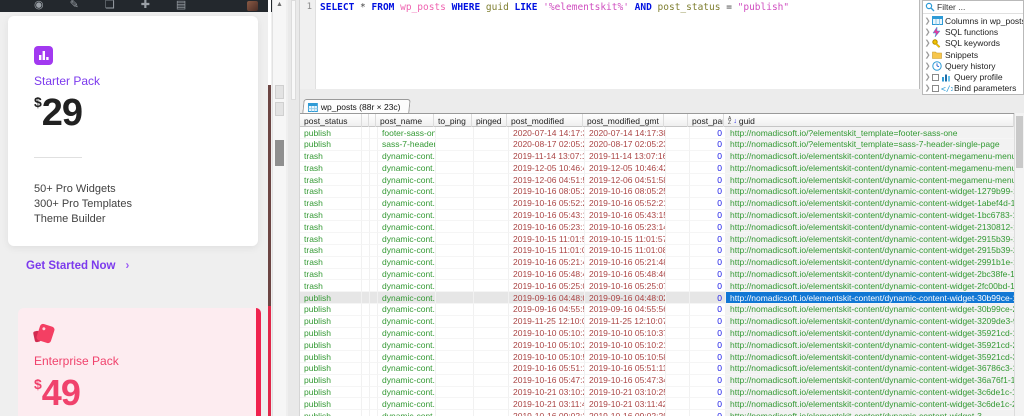 The image size is (1024, 416). Describe the element at coordinates (625, 298) in the screenshot. I see `cell-post_modified_gmt: 2019-09-16 04:48:02` at that location.